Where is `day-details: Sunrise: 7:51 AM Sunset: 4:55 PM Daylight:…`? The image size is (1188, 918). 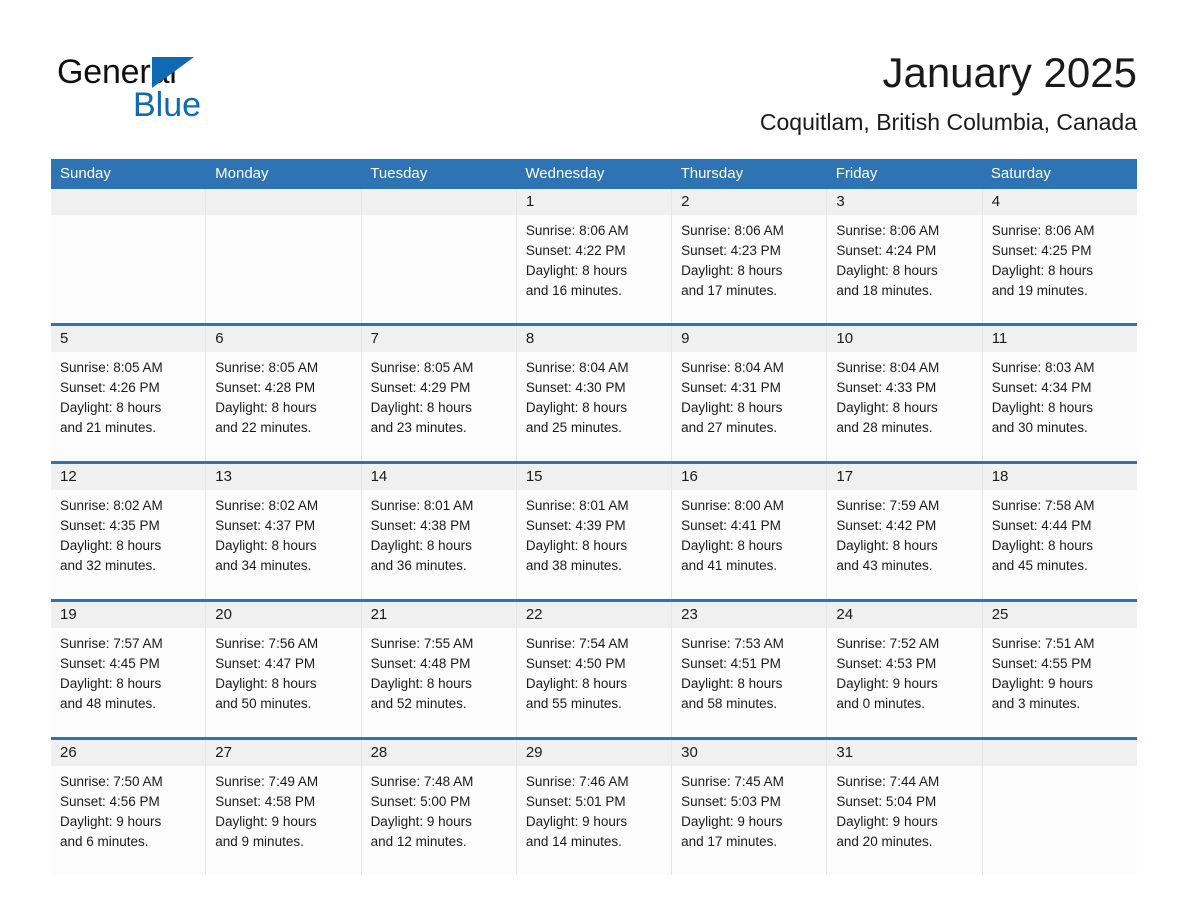
day-details: Sunrise: 7:51 AM Sunset: 4:55 PM Daylight:… is located at coordinates (1060, 671).